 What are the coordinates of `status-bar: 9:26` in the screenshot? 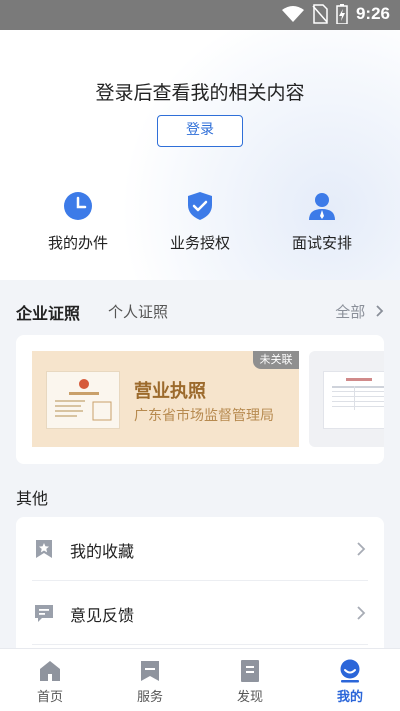 It's located at (200, 15).